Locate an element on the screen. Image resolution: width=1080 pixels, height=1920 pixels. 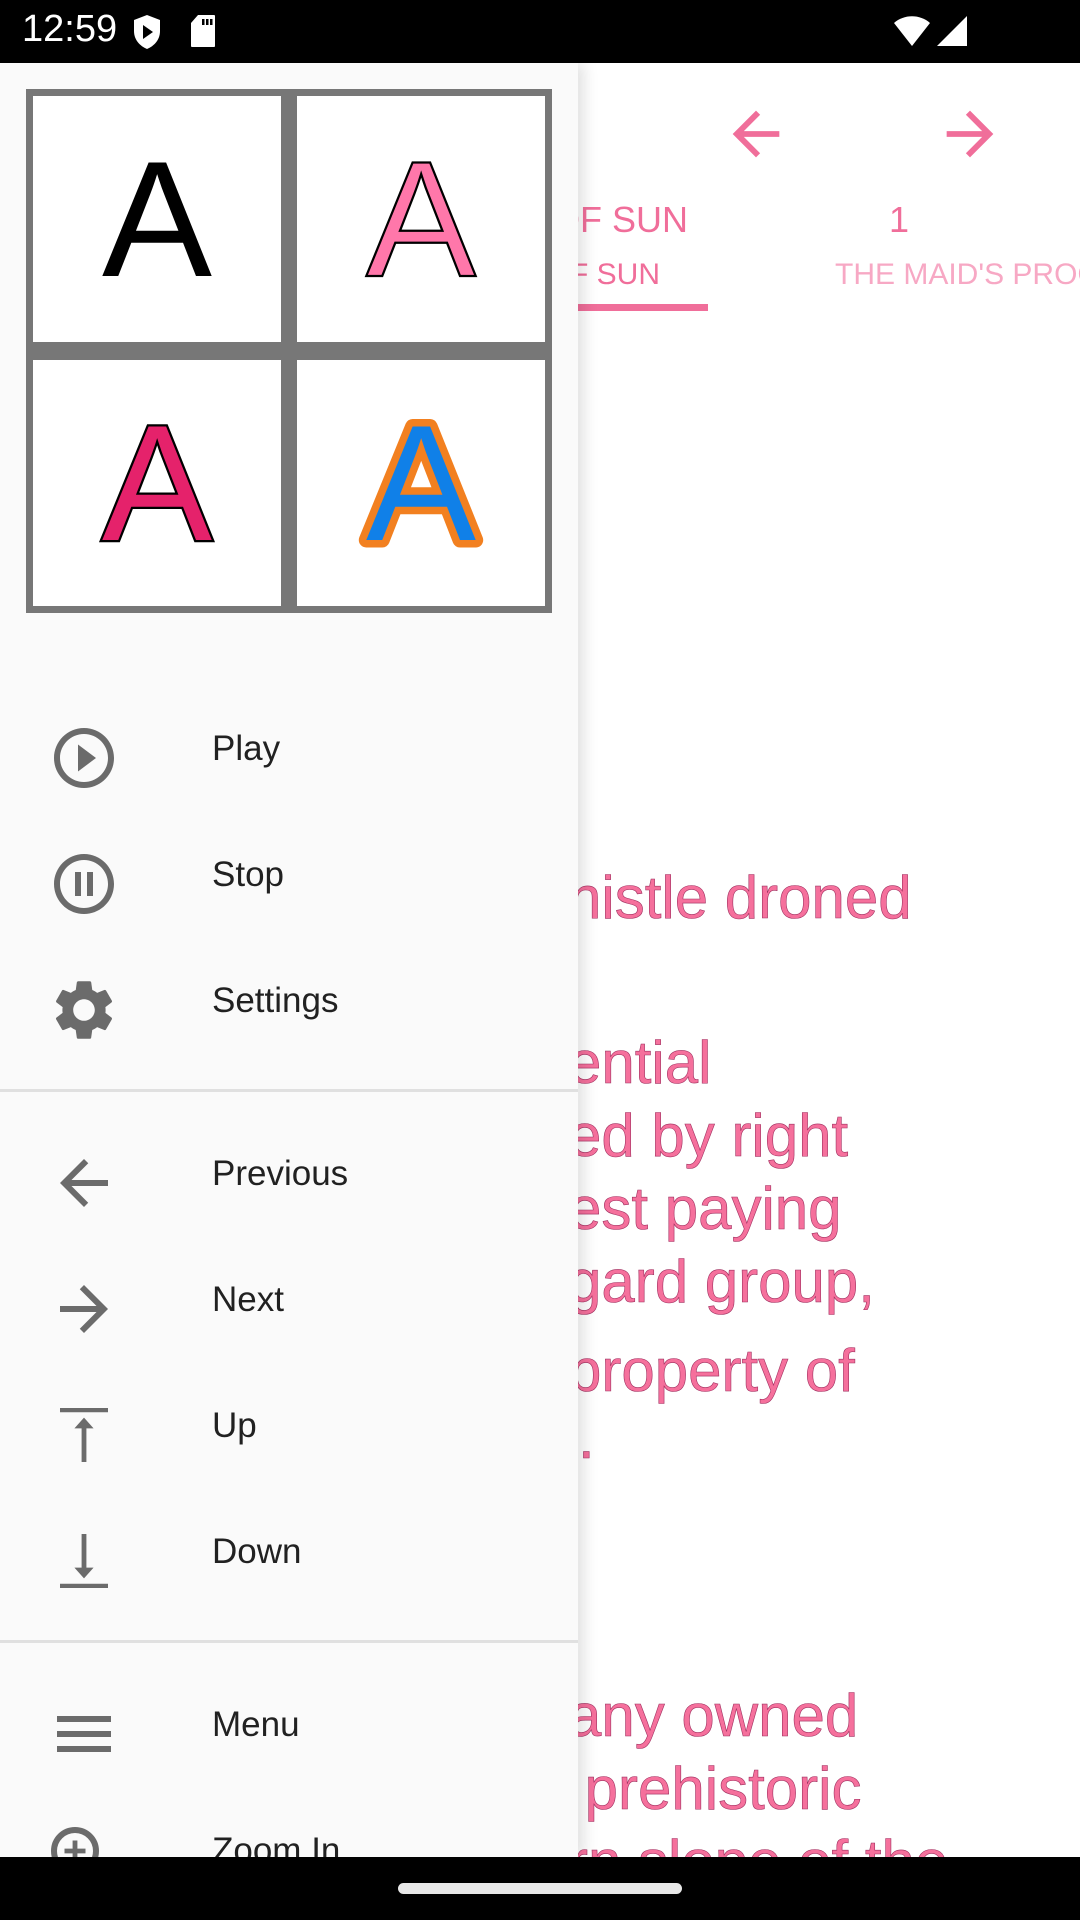
menu-item-label: Zoom In is located at coordinates (276, 1844).